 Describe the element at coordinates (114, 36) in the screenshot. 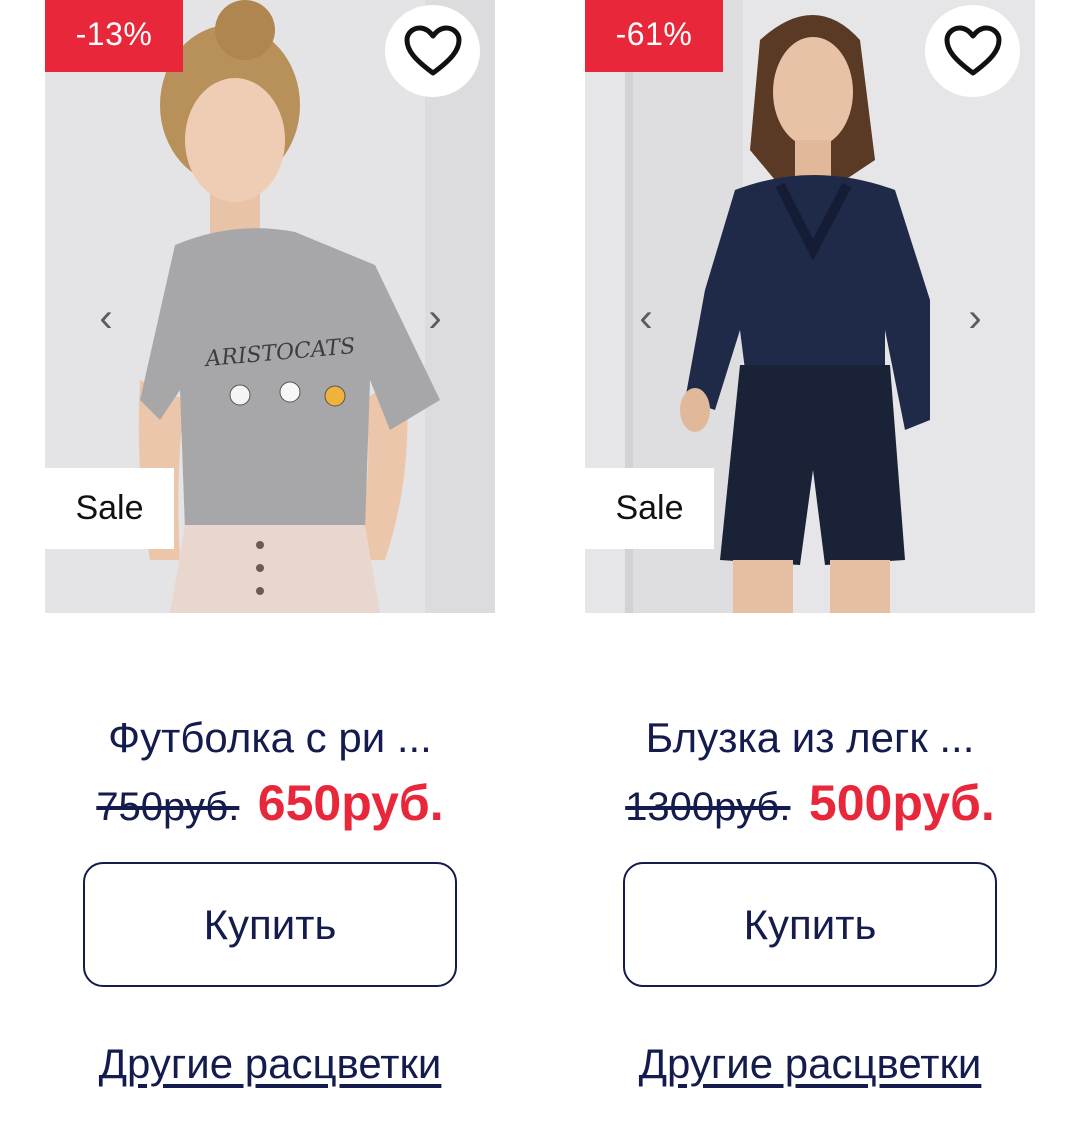

I see `discount-badge: -13%` at that location.